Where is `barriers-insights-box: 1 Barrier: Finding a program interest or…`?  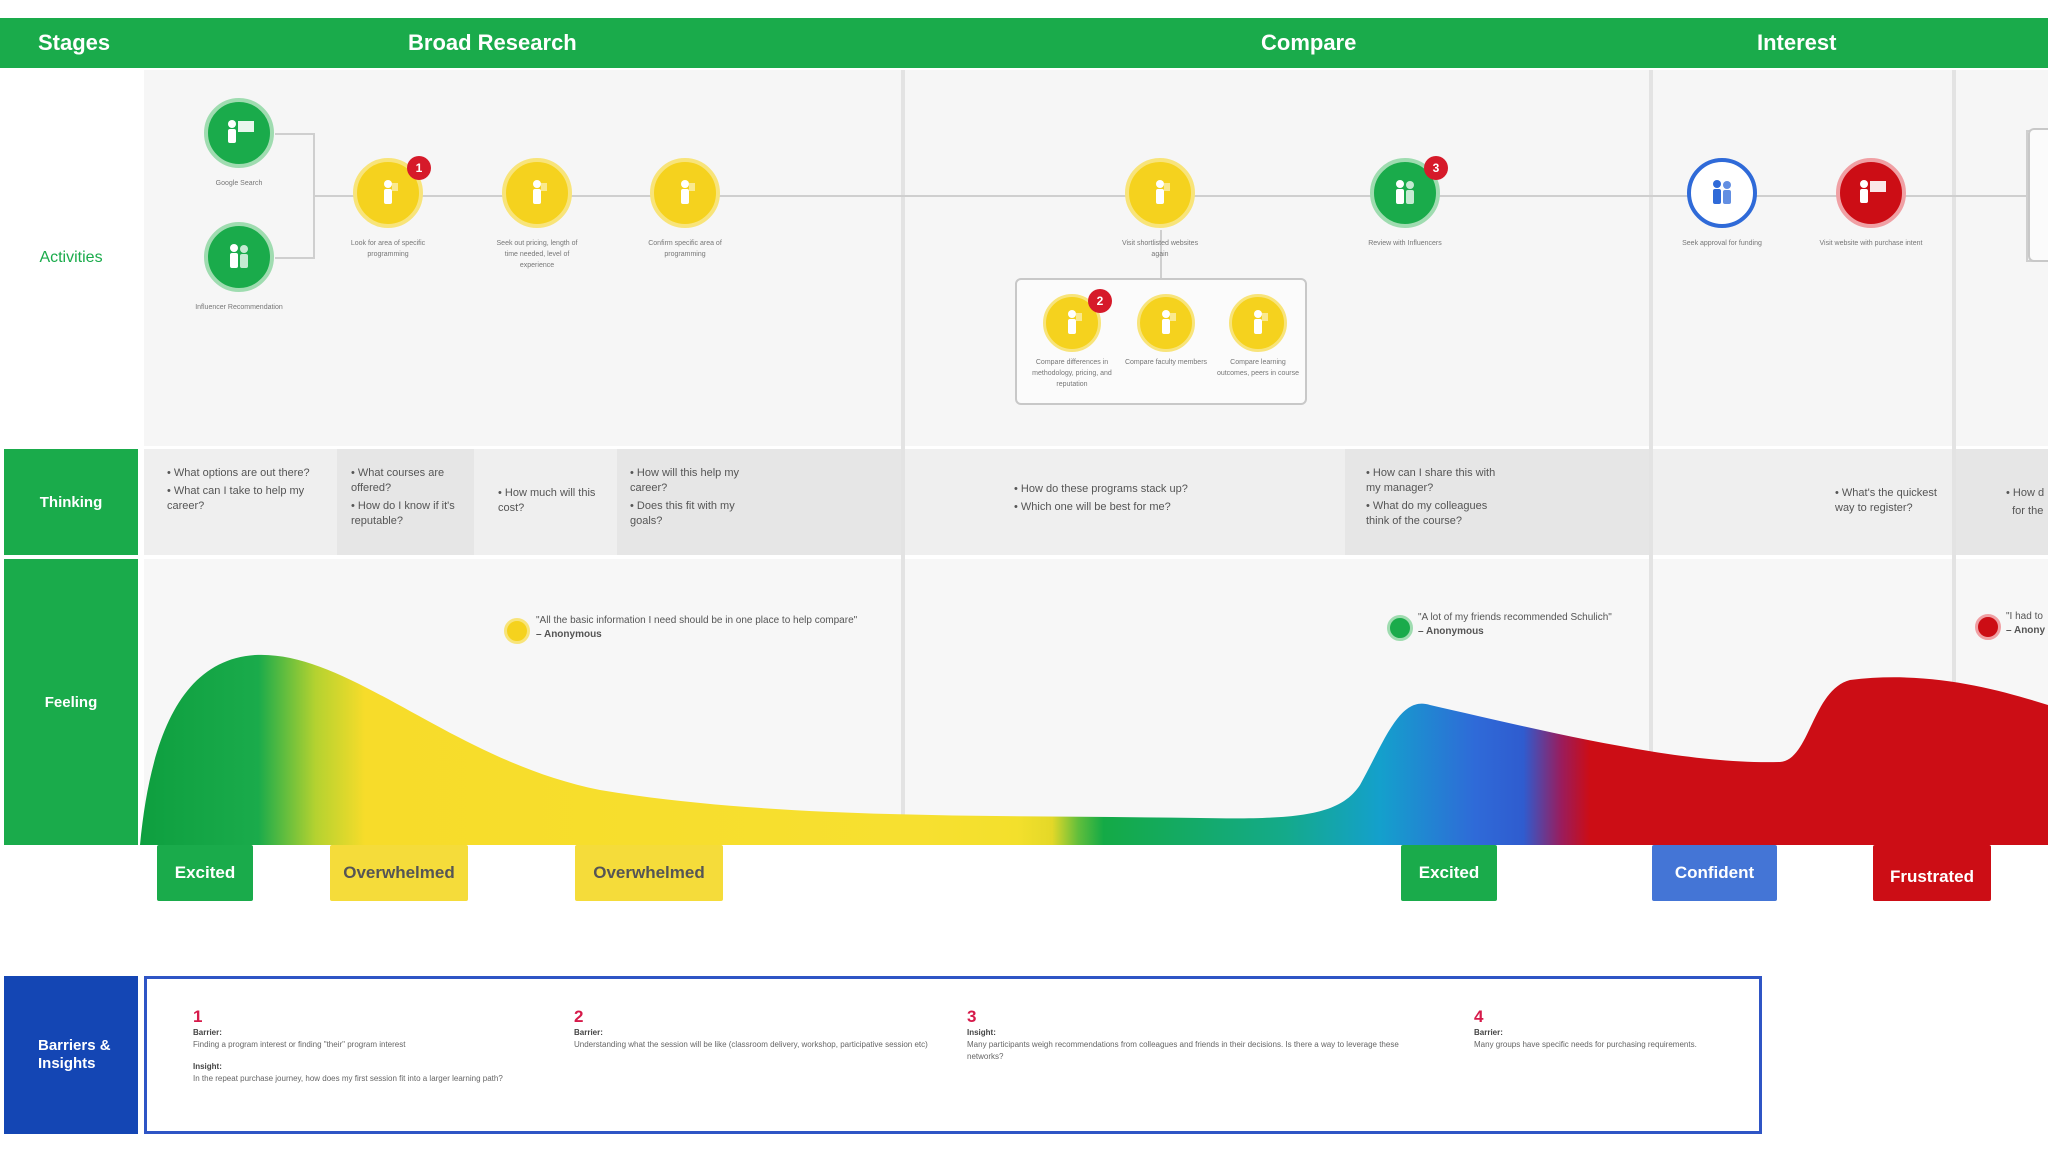 barriers-insights-box: 1 Barrier: Finding a program interest or… is located at coordinates (953, 1055).